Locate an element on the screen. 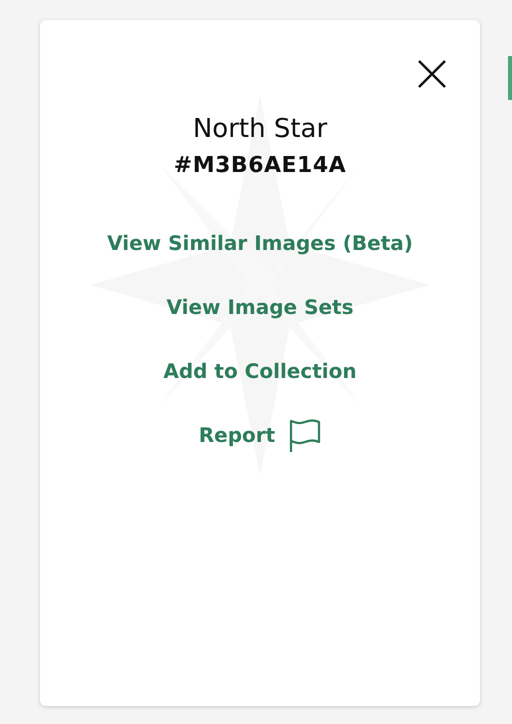 Image resolution: width=512 pixels, height=724 pixels. report-link: Report is located at coordinates (260, 436).